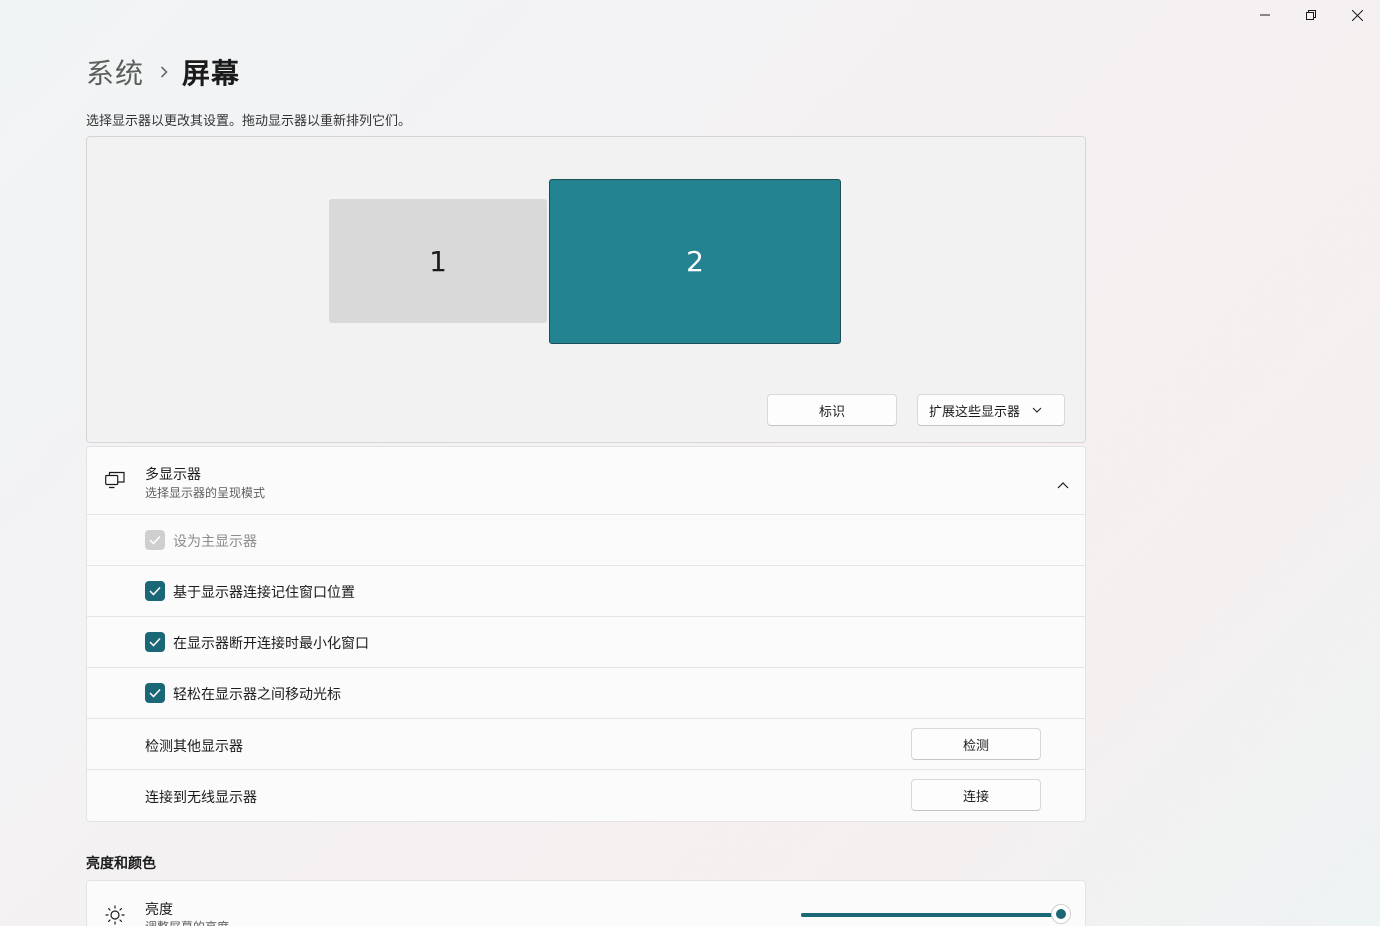 The width and height of the screenshot is (1380, 926). Describe the element at coordinates (115, 915) in the screenshot. I see `sun-icon` at that location.